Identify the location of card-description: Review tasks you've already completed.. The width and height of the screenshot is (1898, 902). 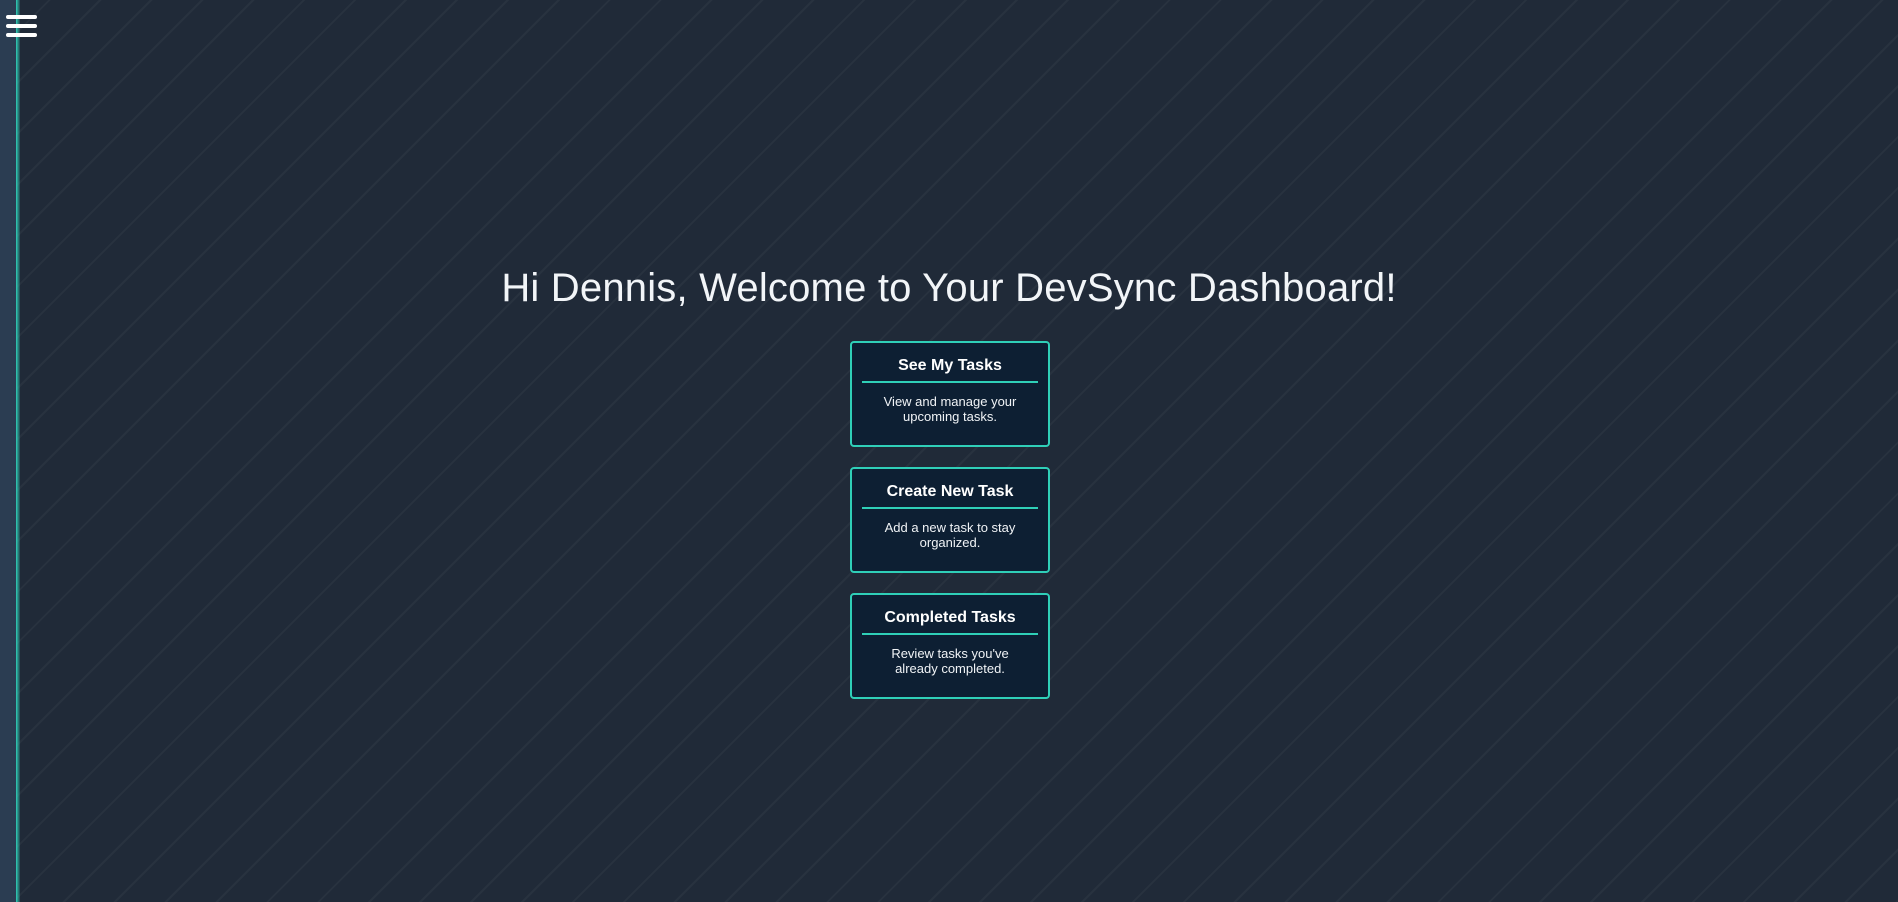
(950, 661).